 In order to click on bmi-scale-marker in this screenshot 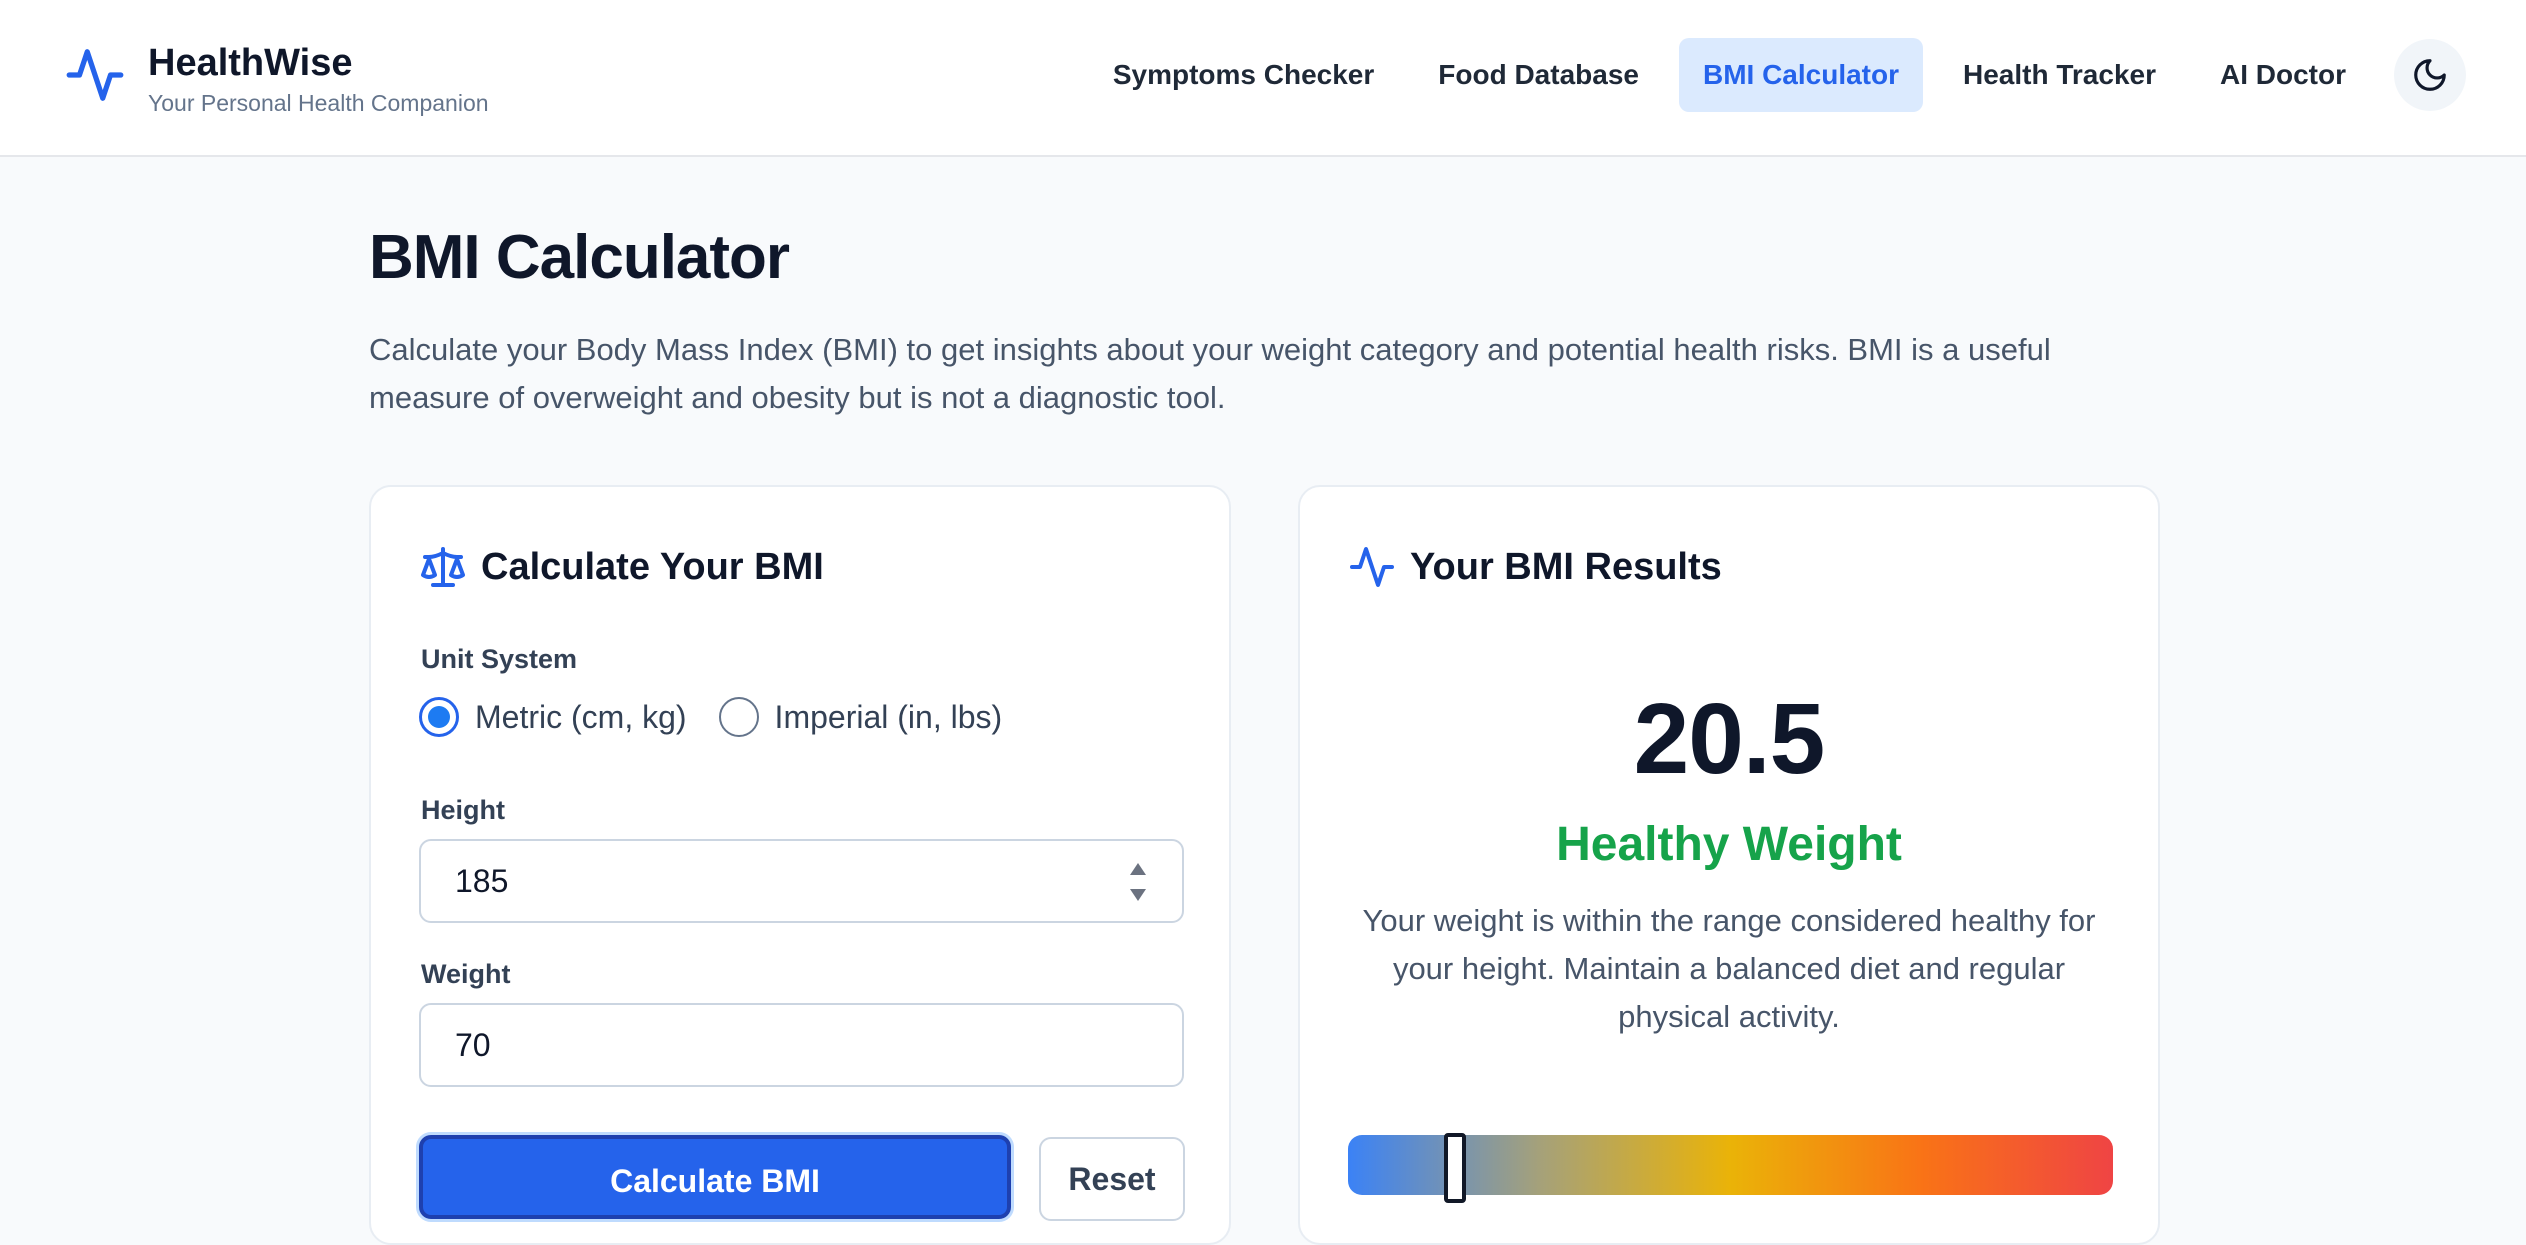, I will do `click(1455, 1168)`.